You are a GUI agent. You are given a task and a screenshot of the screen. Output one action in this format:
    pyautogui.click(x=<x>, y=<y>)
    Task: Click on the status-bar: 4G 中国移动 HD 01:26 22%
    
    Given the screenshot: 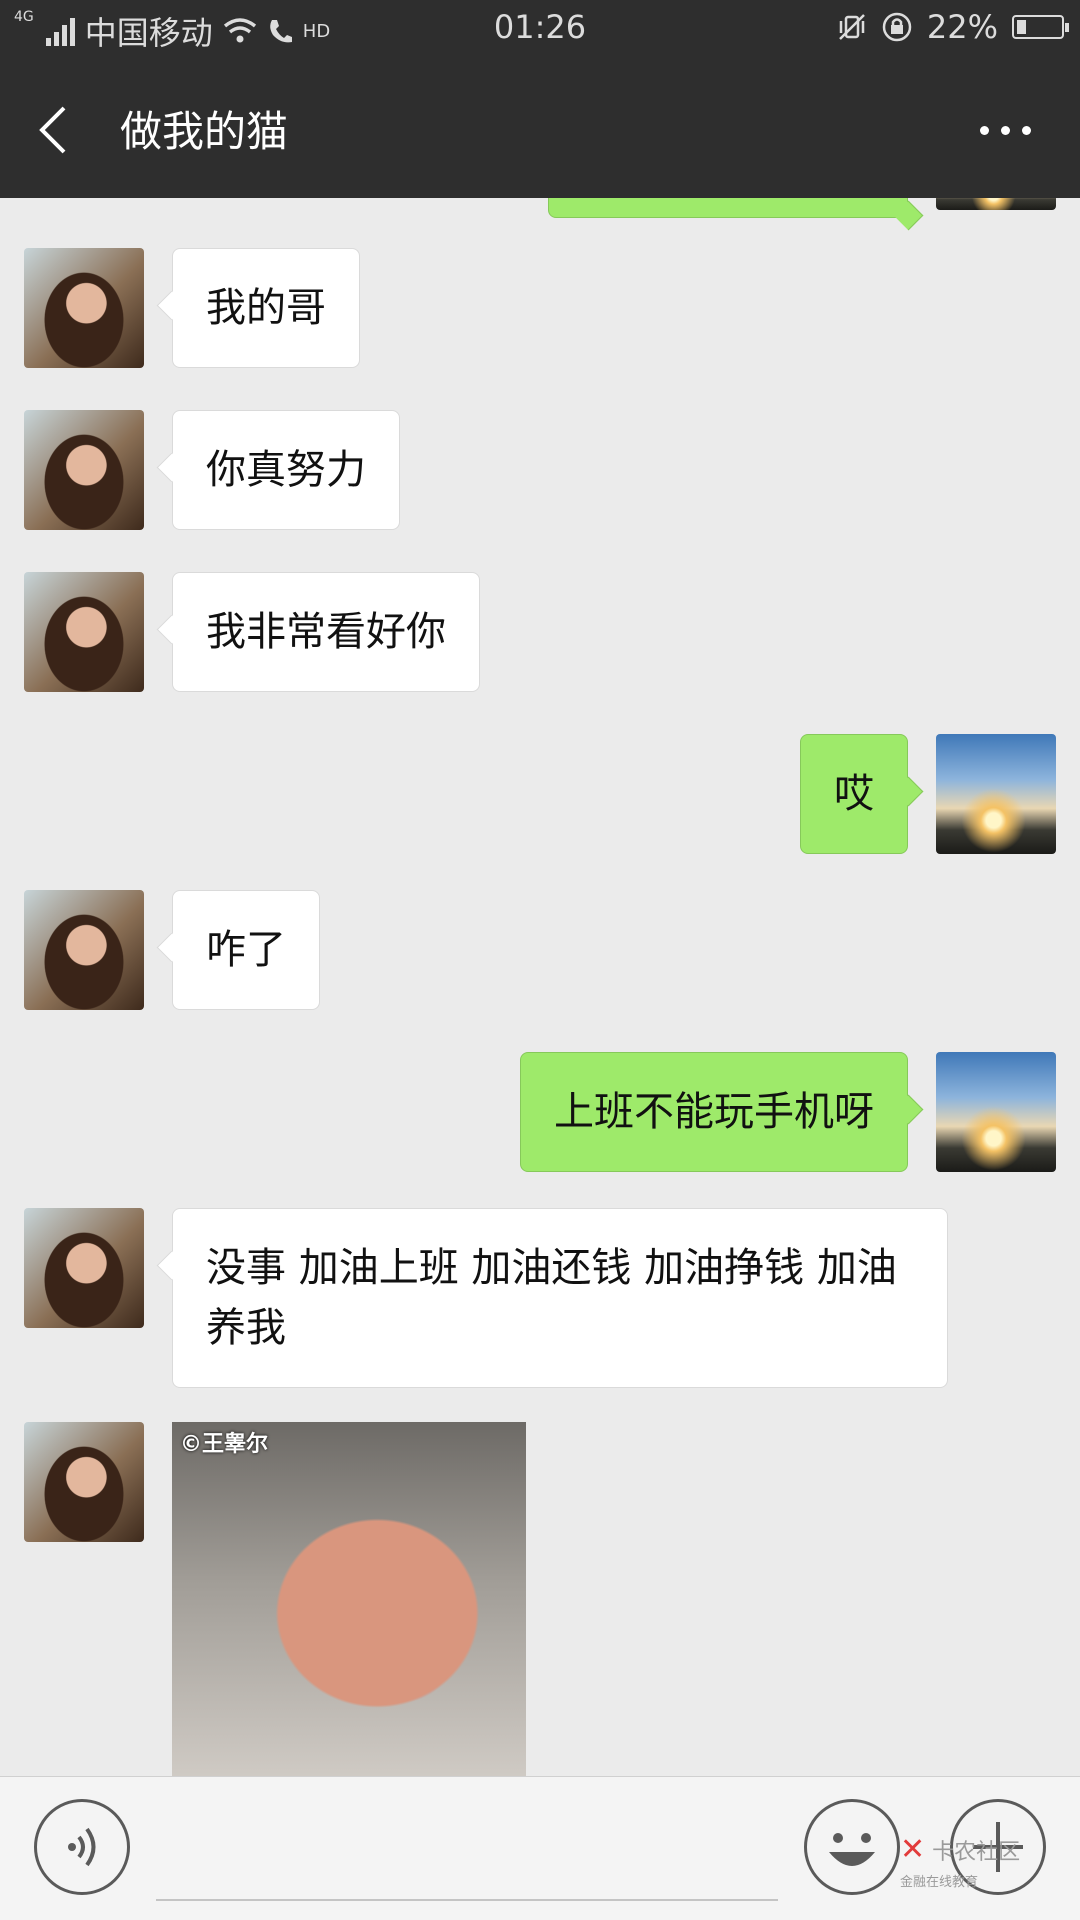 What is the action you would take?
    pyautogui.click(x=540, y=29)
    